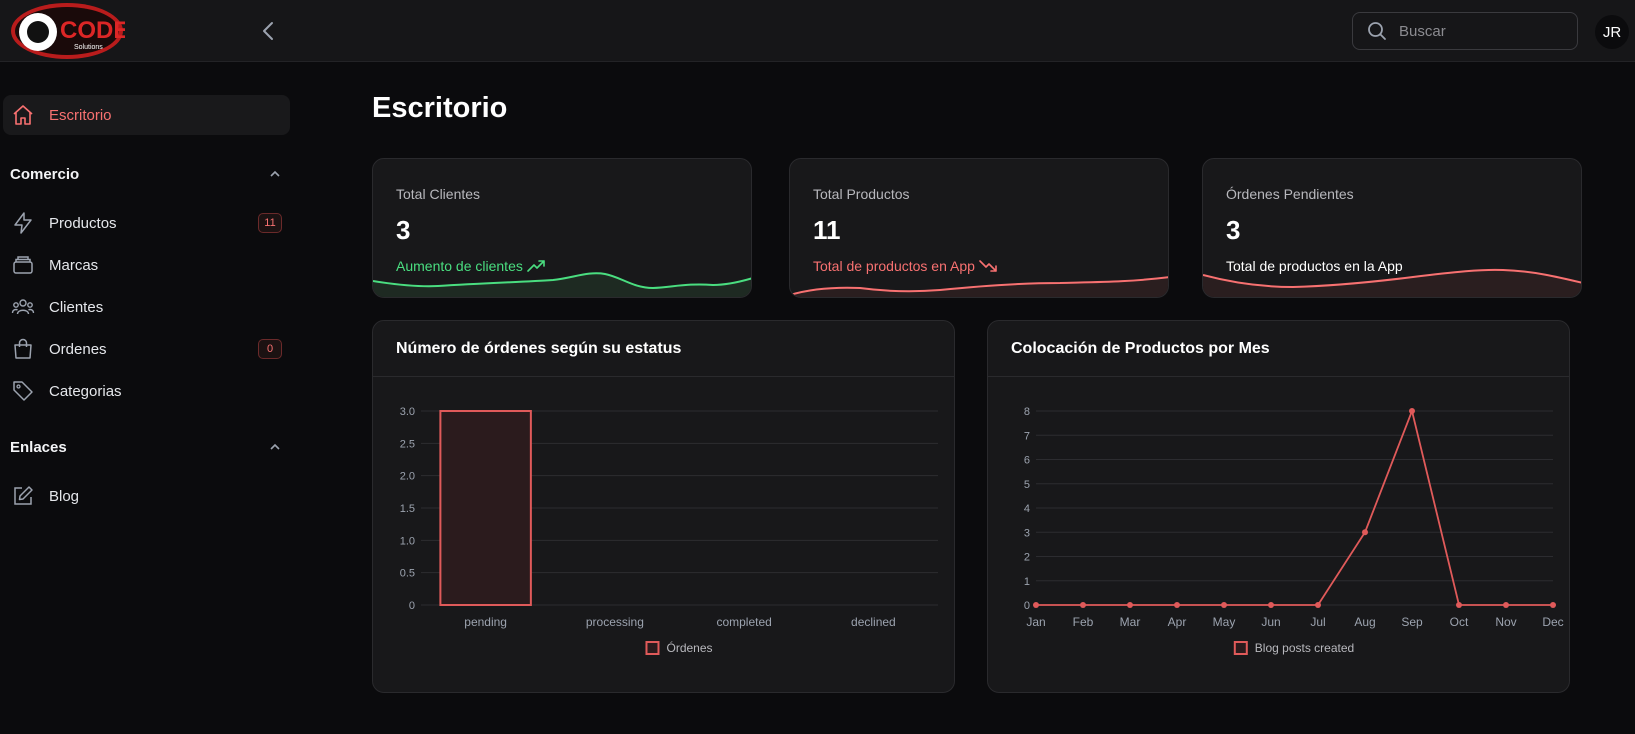  Describe the element at coordinates (615, 622) in the screenshot. I see `x-tick-label: processing` at that location.